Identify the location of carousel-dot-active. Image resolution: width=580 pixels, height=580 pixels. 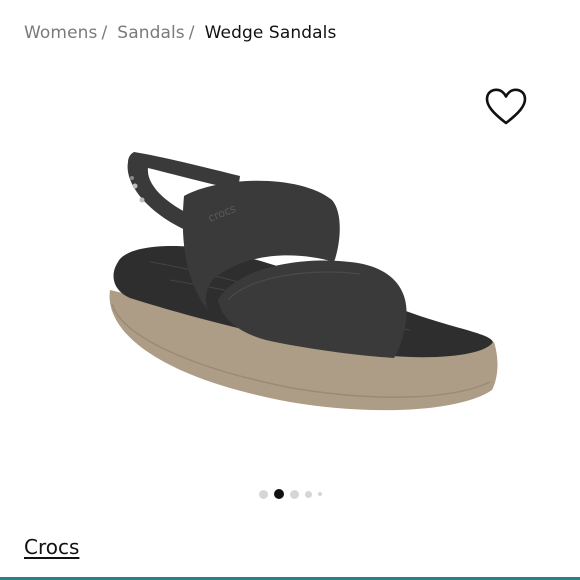
(278, 494).